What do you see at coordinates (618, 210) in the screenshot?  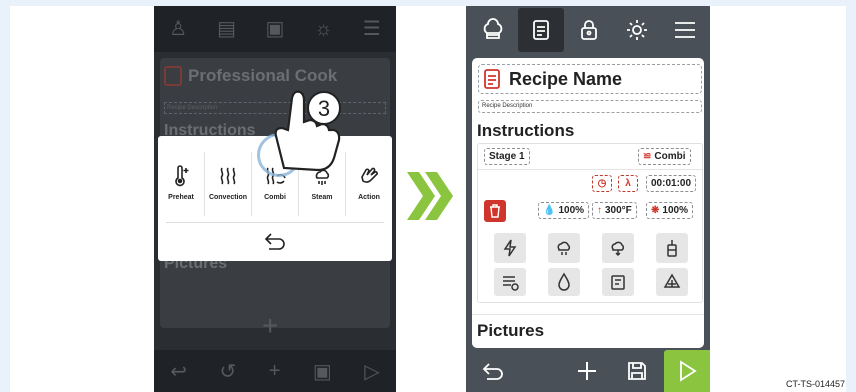 I see `temperature-value: 300°F` at bounding box center [618, 210].